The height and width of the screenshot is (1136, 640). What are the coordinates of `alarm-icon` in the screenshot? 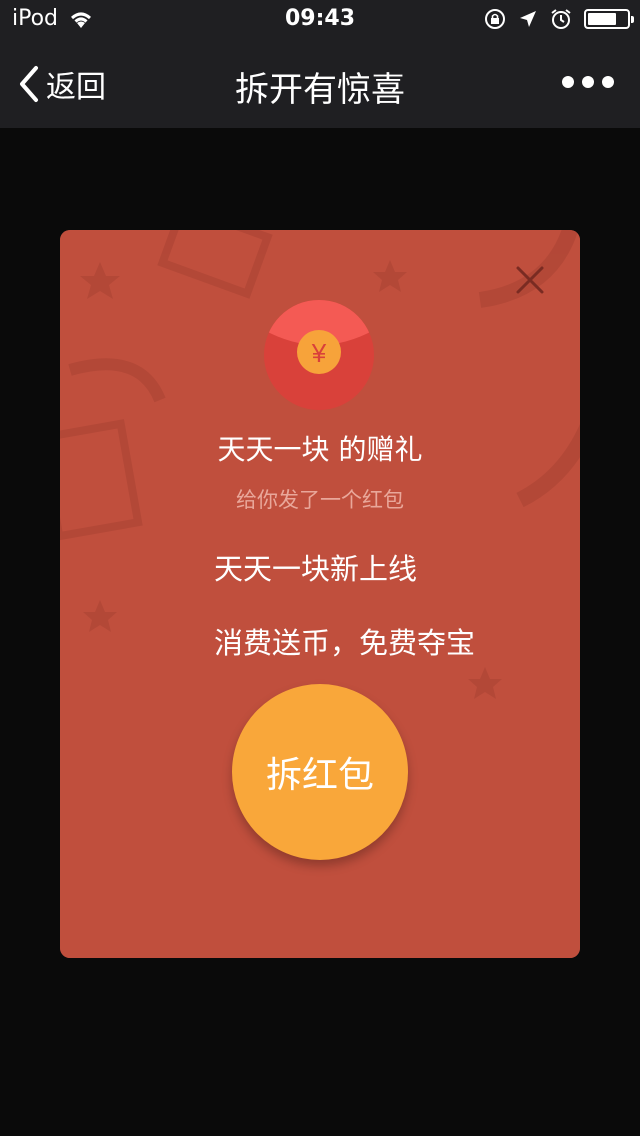 It's located at (561, 19).